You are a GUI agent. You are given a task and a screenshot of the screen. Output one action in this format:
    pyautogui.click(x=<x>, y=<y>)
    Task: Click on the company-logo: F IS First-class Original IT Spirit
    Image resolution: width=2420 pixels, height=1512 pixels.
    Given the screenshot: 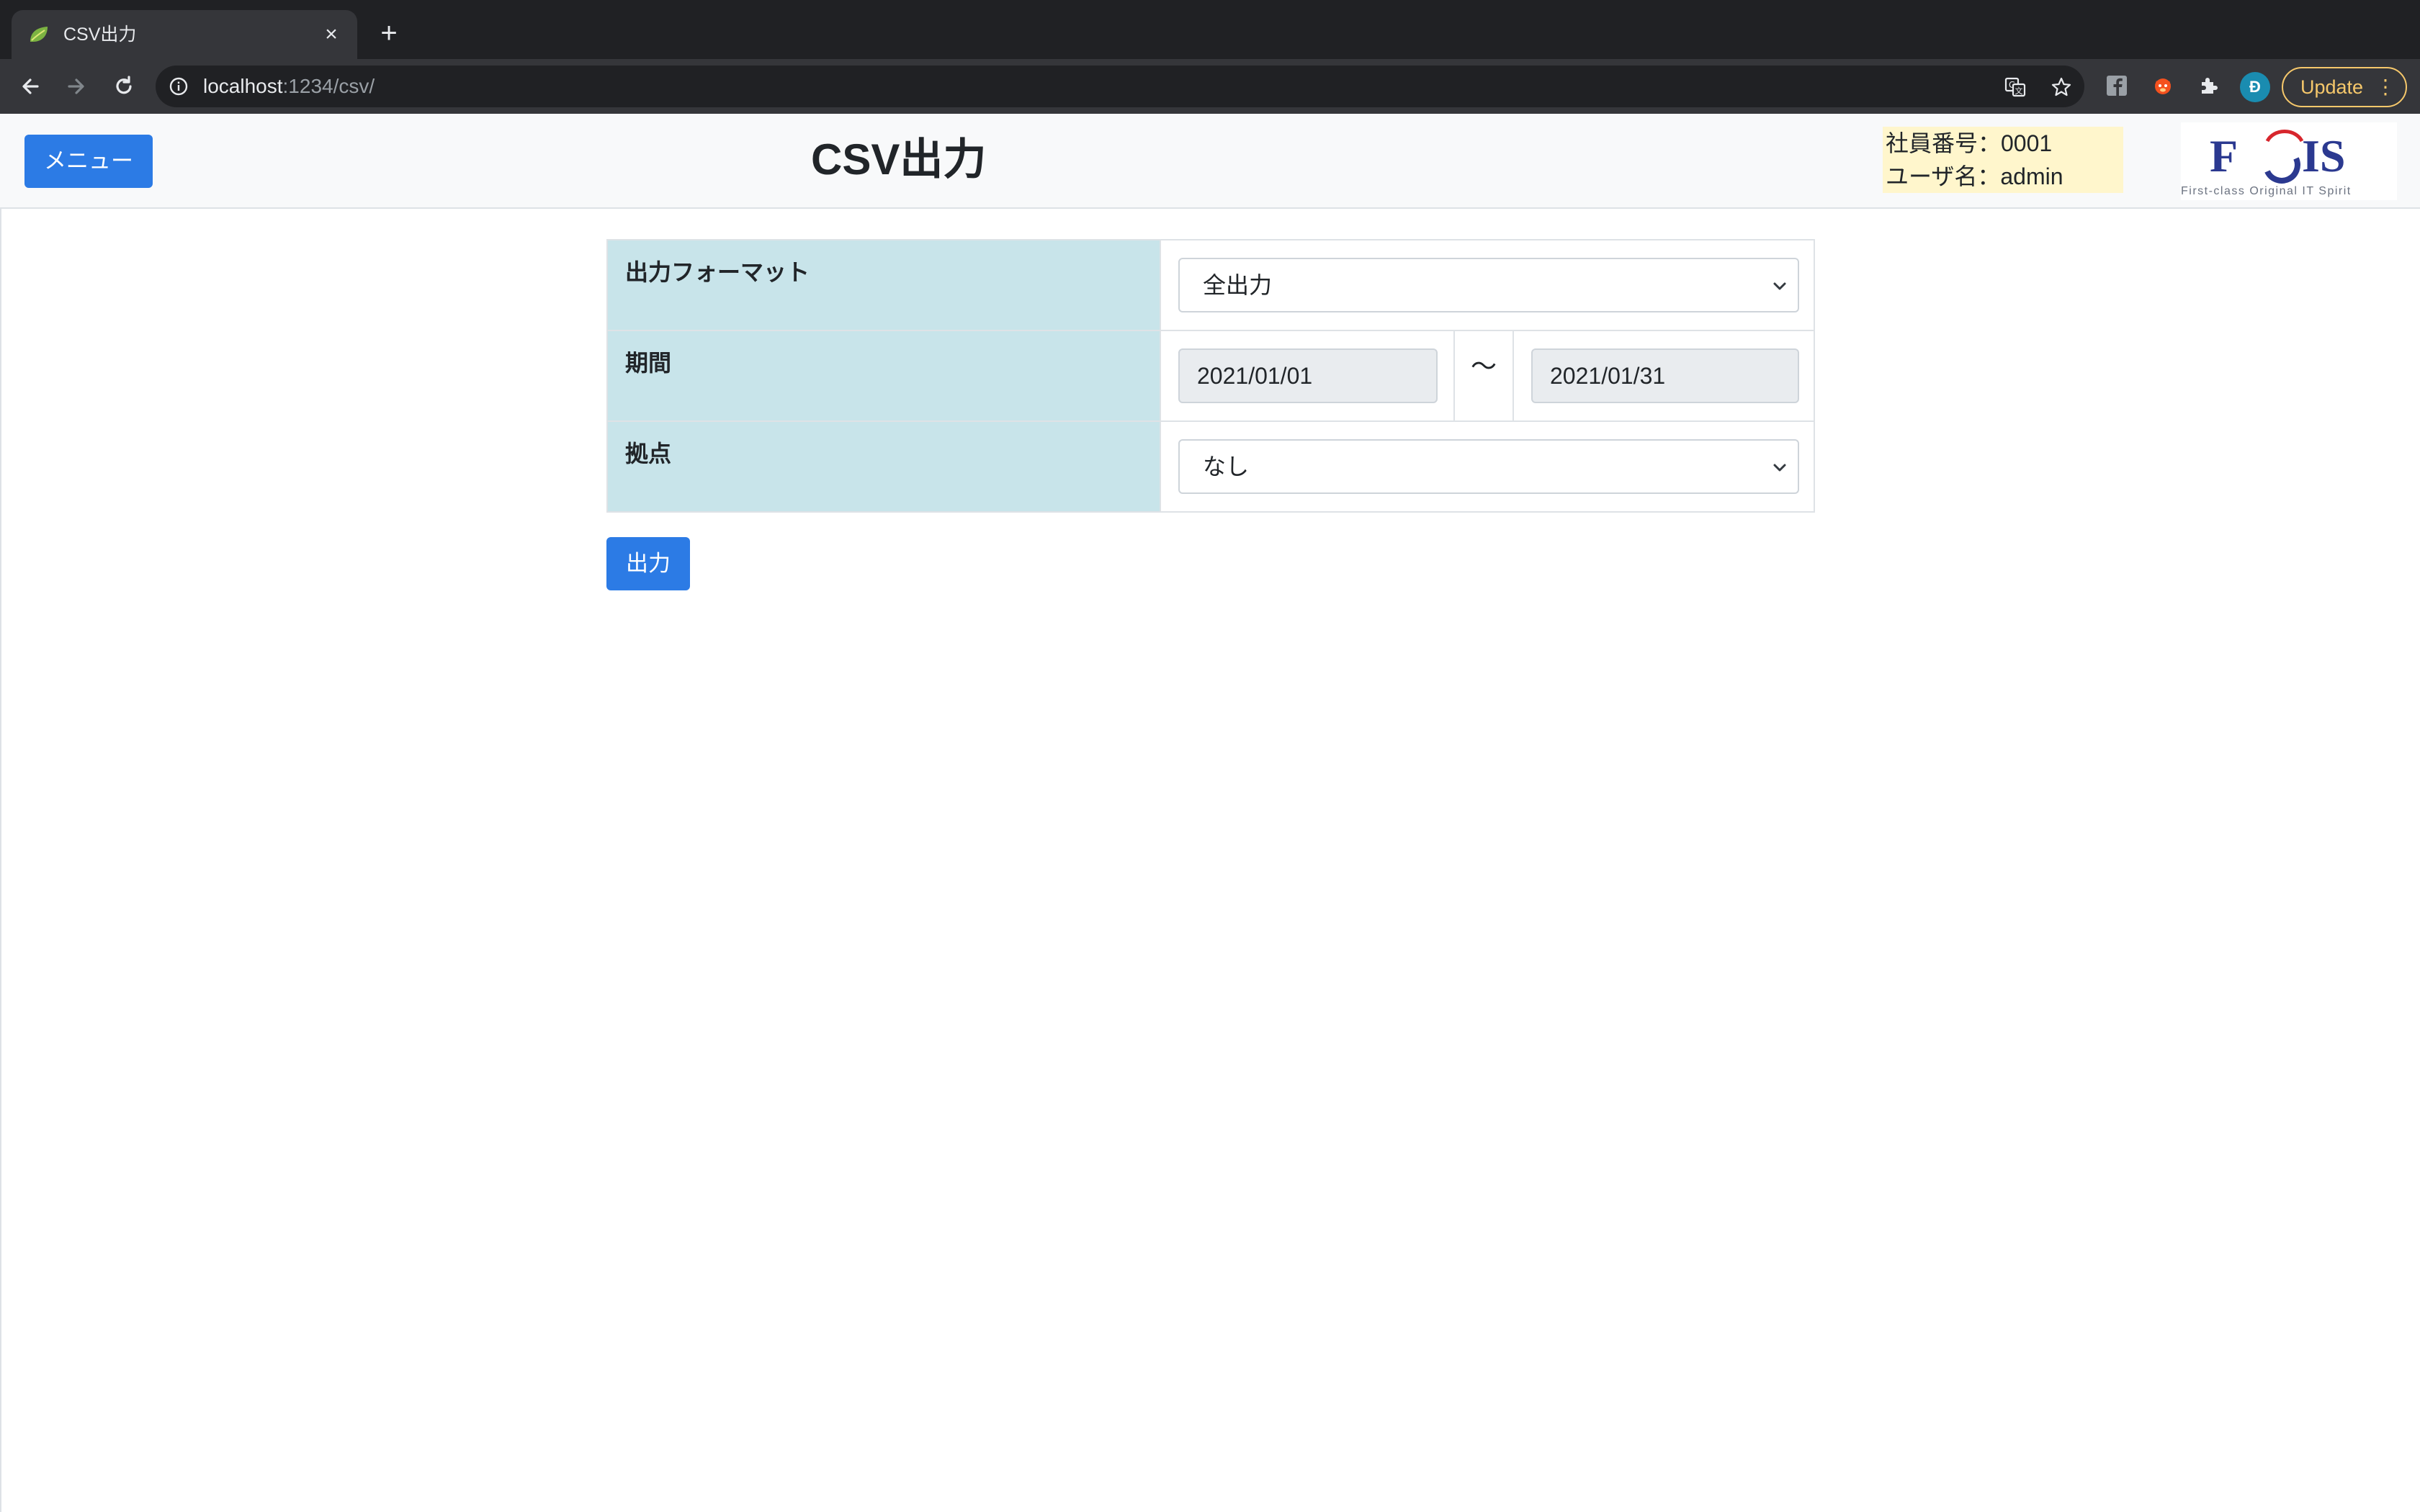 What is the action you would take?
    pyautogui.click(x=2289, y=161)
    